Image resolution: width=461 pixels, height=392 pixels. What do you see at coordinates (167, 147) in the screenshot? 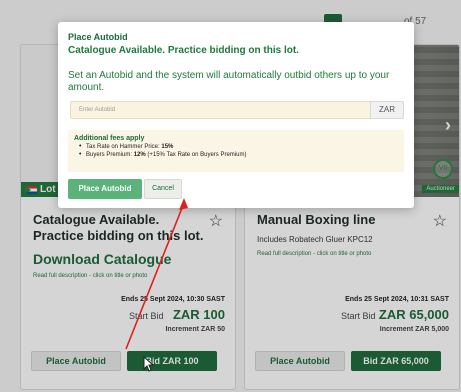
I see `fee-tax-value: 15%` at bounding box center [167, 147].